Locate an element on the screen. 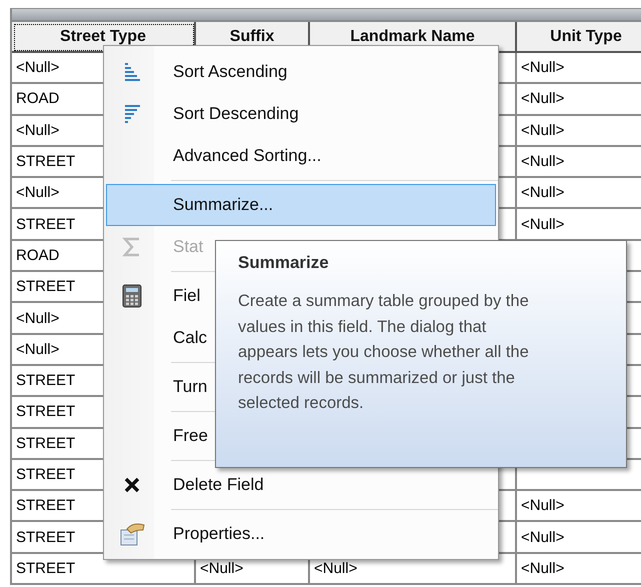  tooltip-text: Create a summary table grouped by the values in this field. The dialog that appears lets you choose whether all the records will be summarized or just the selected records. is located at coordinates (384, 352).